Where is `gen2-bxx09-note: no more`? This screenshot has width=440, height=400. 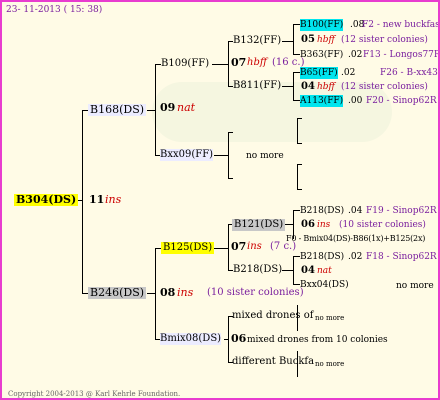
gen2-bxx09-note: no more is located at coordinates (265, 156).